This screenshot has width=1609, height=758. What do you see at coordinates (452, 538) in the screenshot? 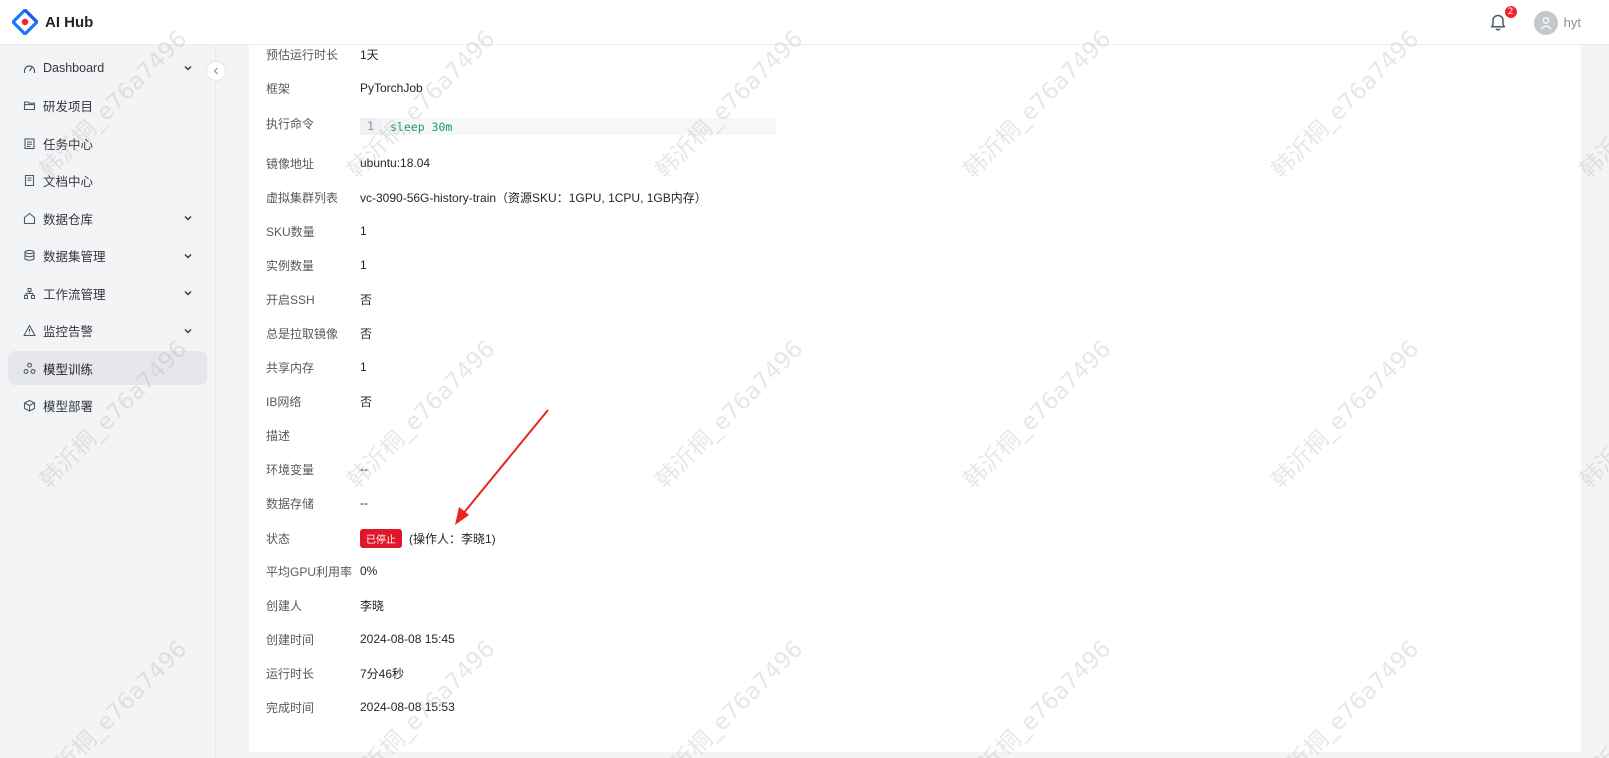
I see `status-operator: (操作人：李晓1)` at bounding box center [452, 538].